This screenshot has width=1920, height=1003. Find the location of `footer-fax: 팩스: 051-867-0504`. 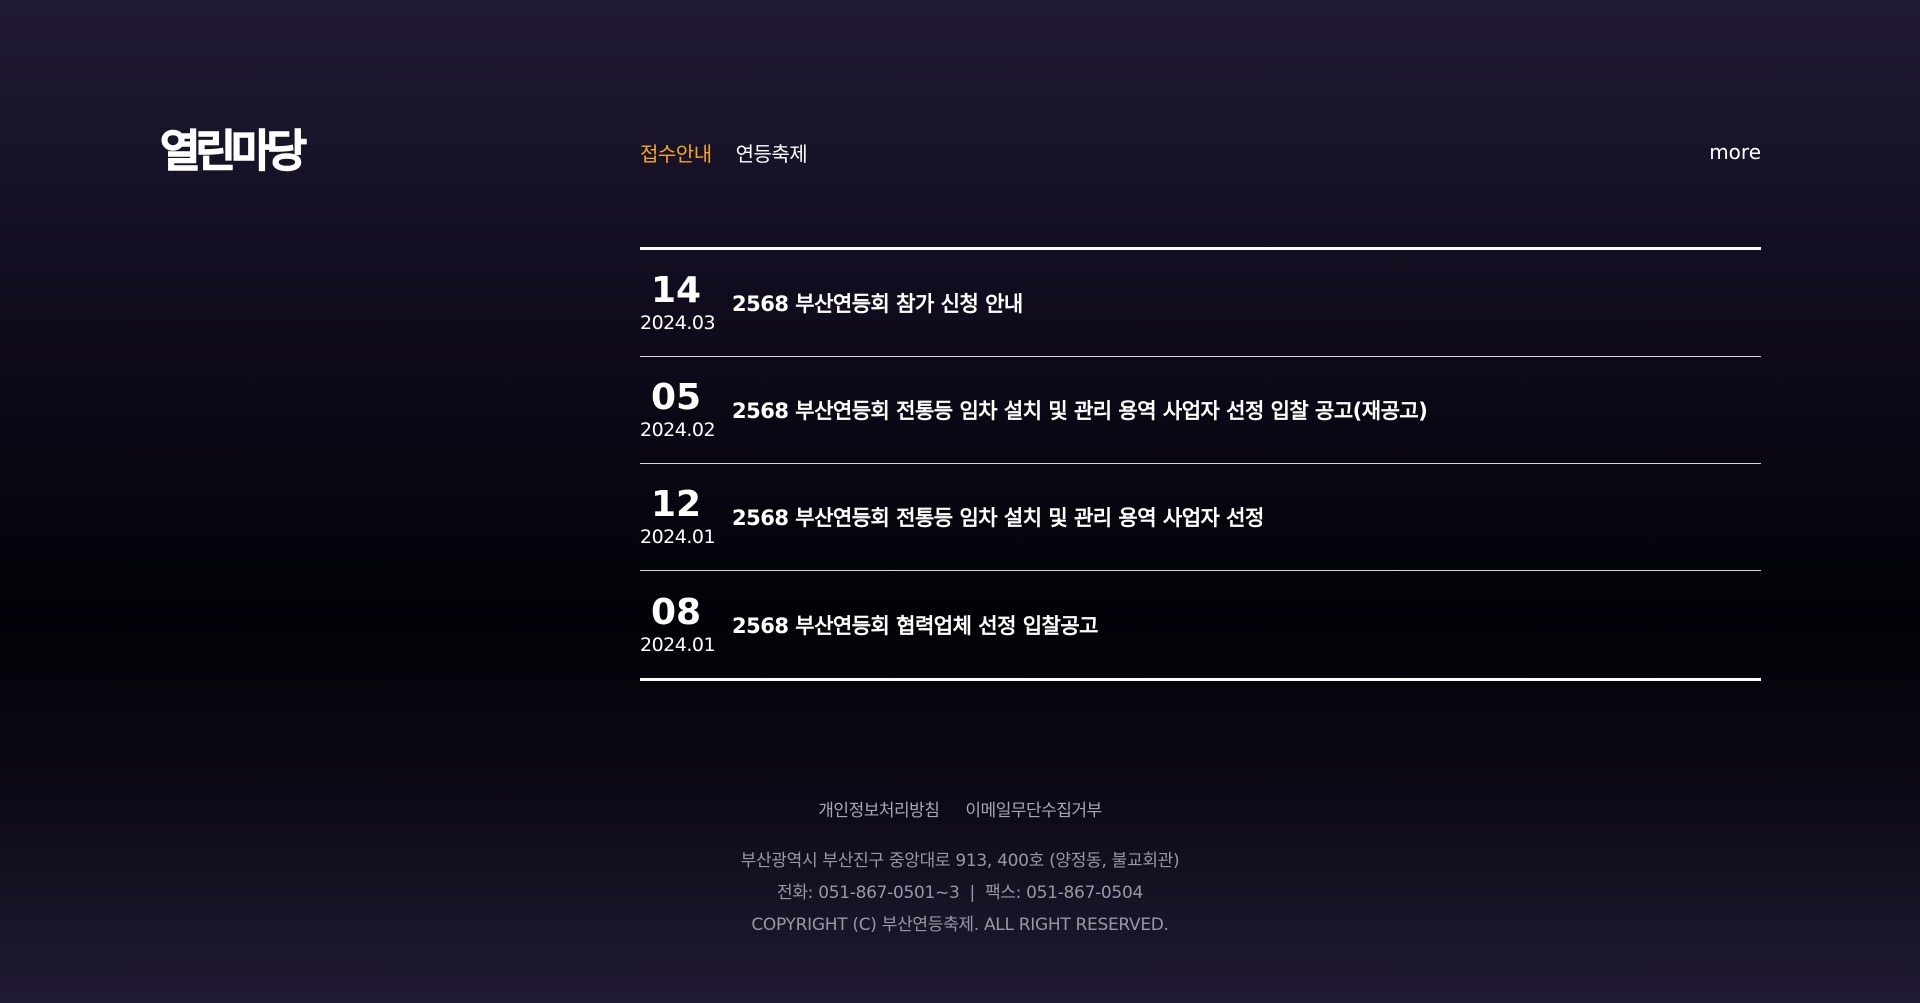

footer-fax: 팩스: 051-867-0504 is located at coordinates (1063, 893).